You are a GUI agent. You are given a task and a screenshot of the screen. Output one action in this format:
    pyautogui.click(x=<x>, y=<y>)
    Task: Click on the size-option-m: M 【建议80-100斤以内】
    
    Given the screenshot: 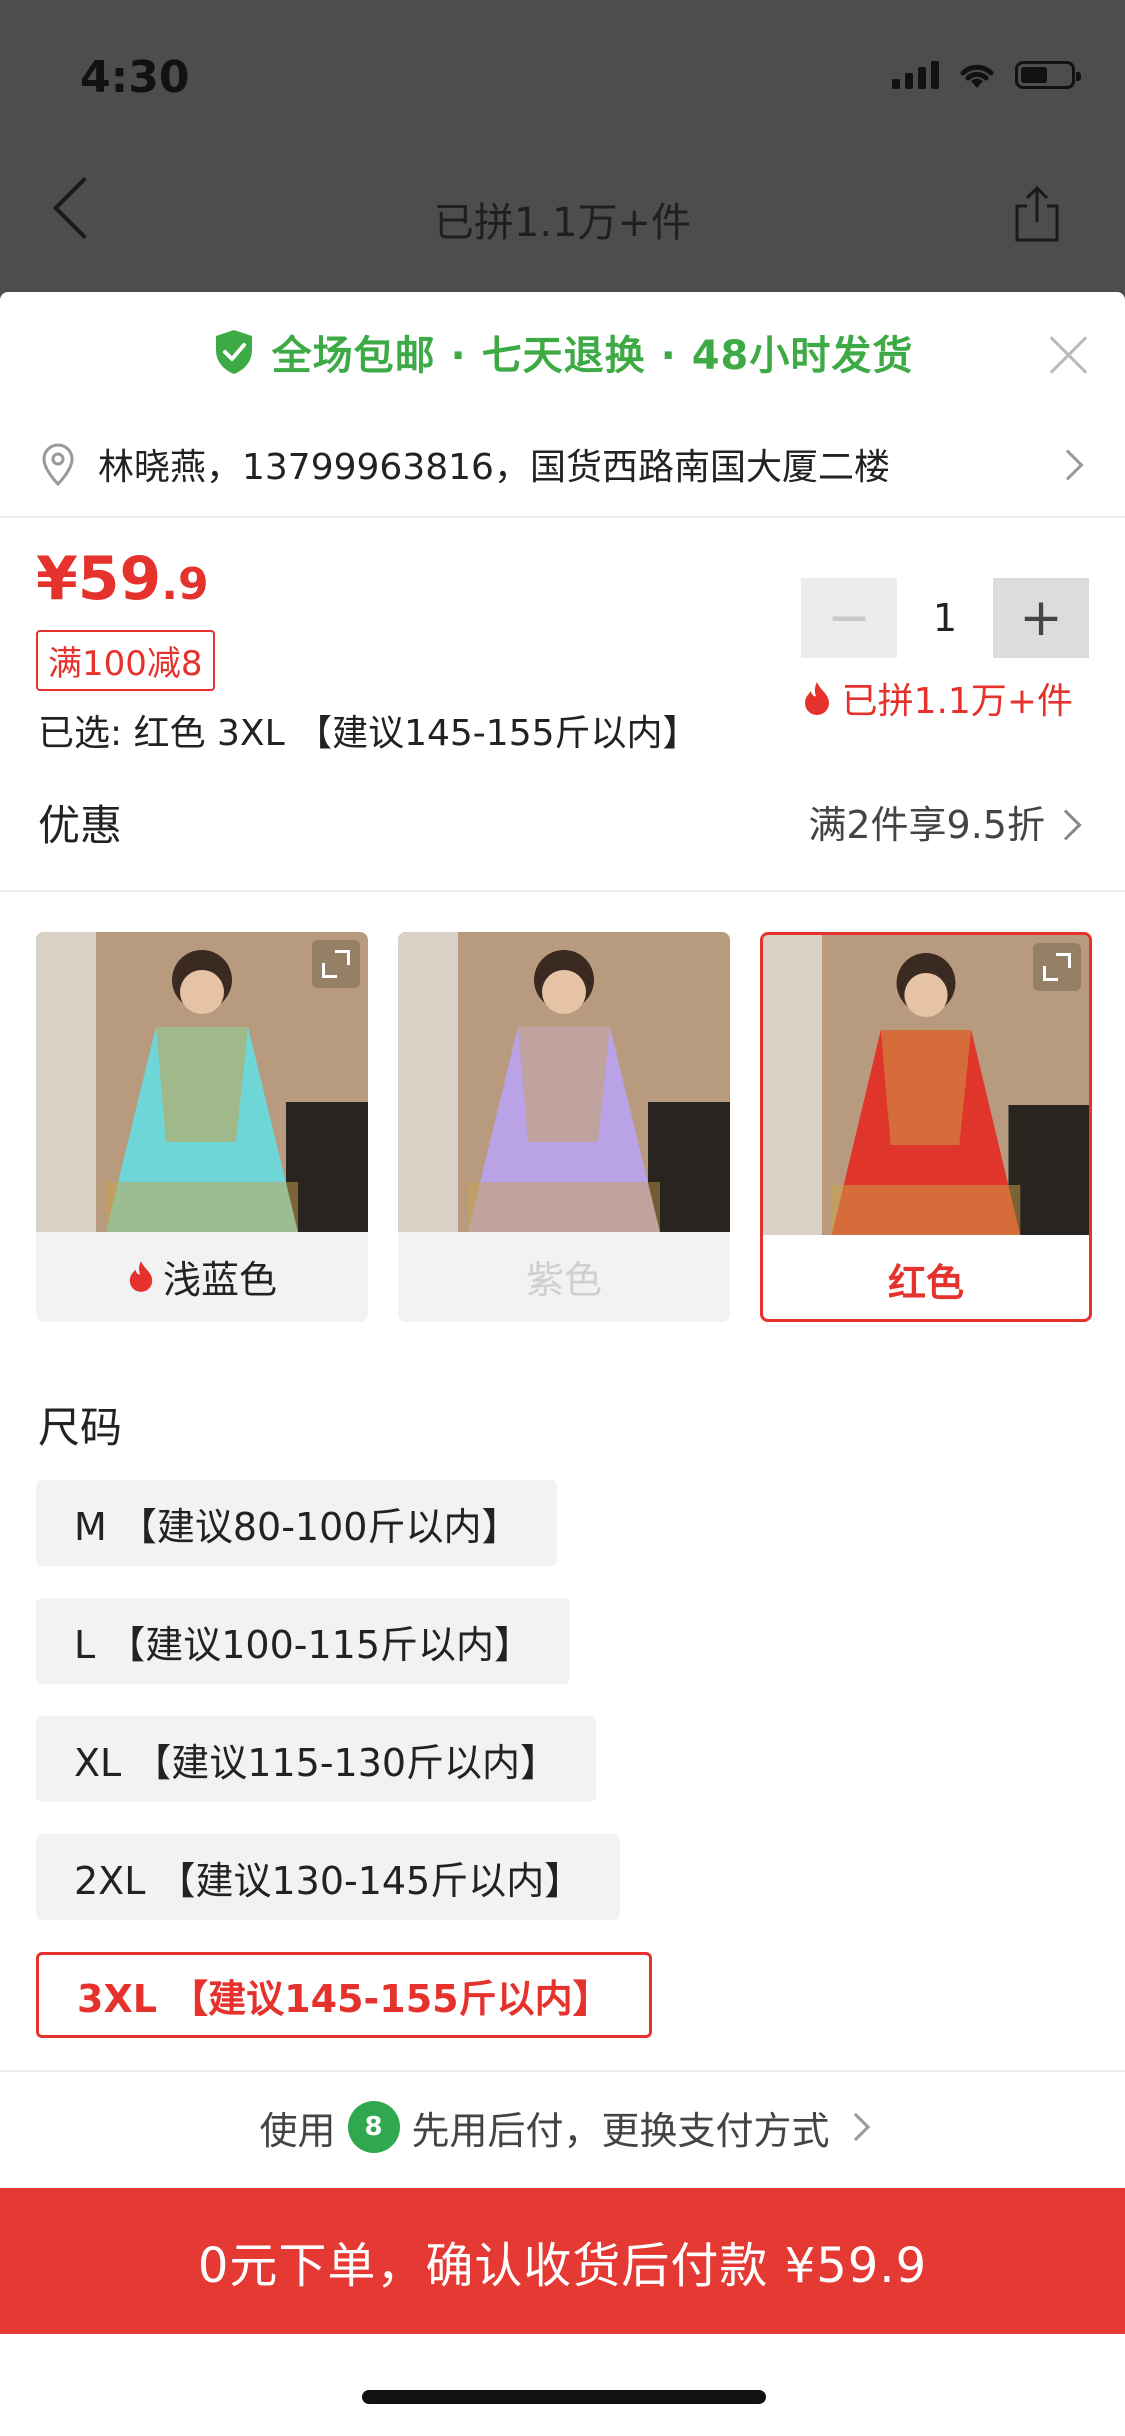 What is the action you would take?
    pyautogui.click(x=297, y=1523)
    